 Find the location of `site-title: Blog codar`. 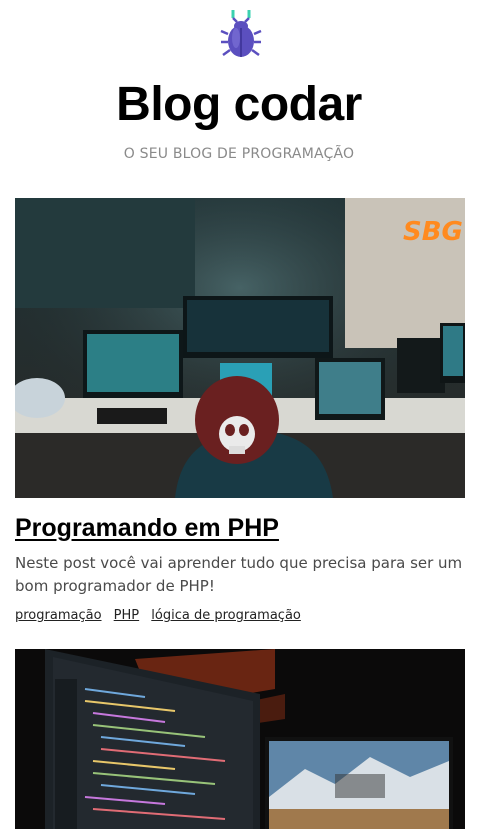

site-title: Blog codar is located at coordinates (239, 104).